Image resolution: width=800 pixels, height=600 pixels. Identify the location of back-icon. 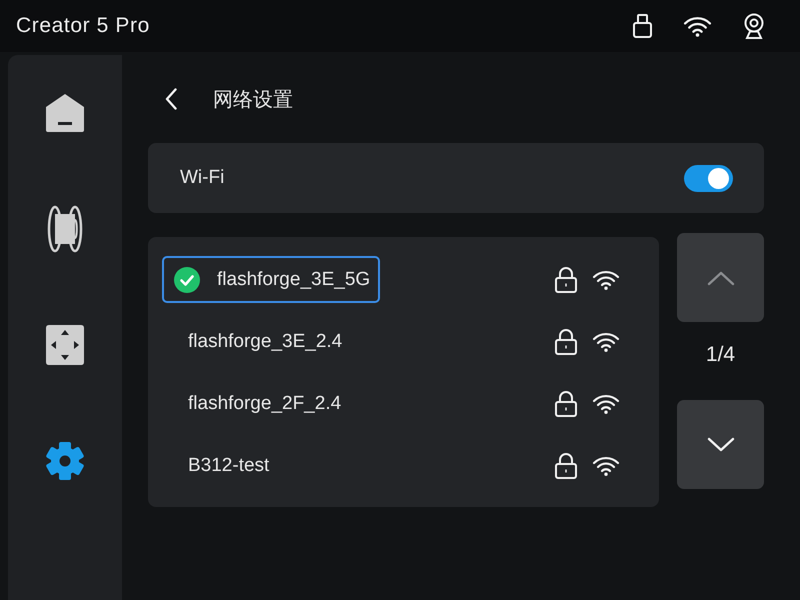
(171, 99).